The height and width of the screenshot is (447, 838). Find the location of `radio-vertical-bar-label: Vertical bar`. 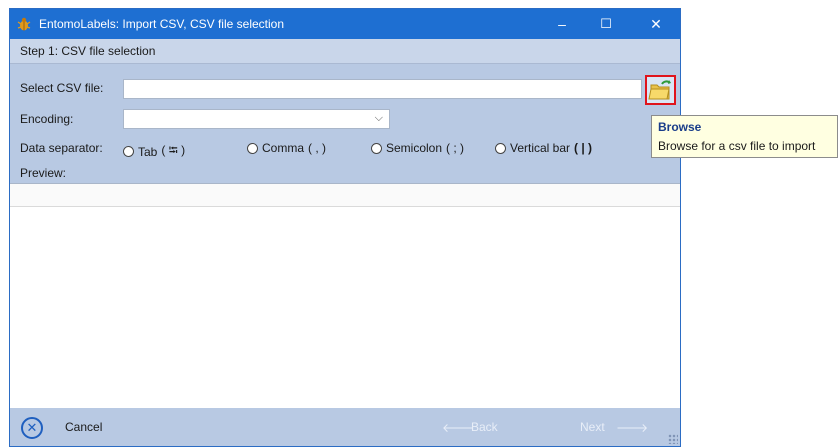

radio-vertical-bar-label: Vertical bar is located at coordinates (540, 148).